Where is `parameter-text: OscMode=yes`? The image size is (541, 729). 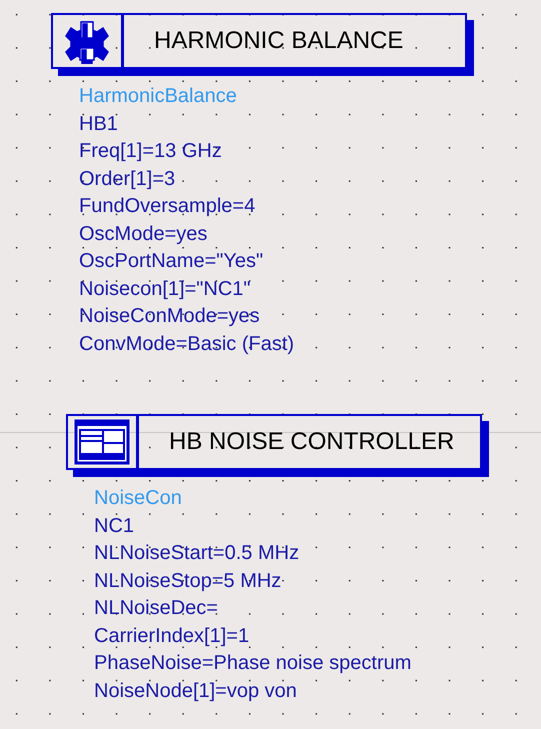 parameter-text: OscMode=yes is located at coordinates (143, 234).